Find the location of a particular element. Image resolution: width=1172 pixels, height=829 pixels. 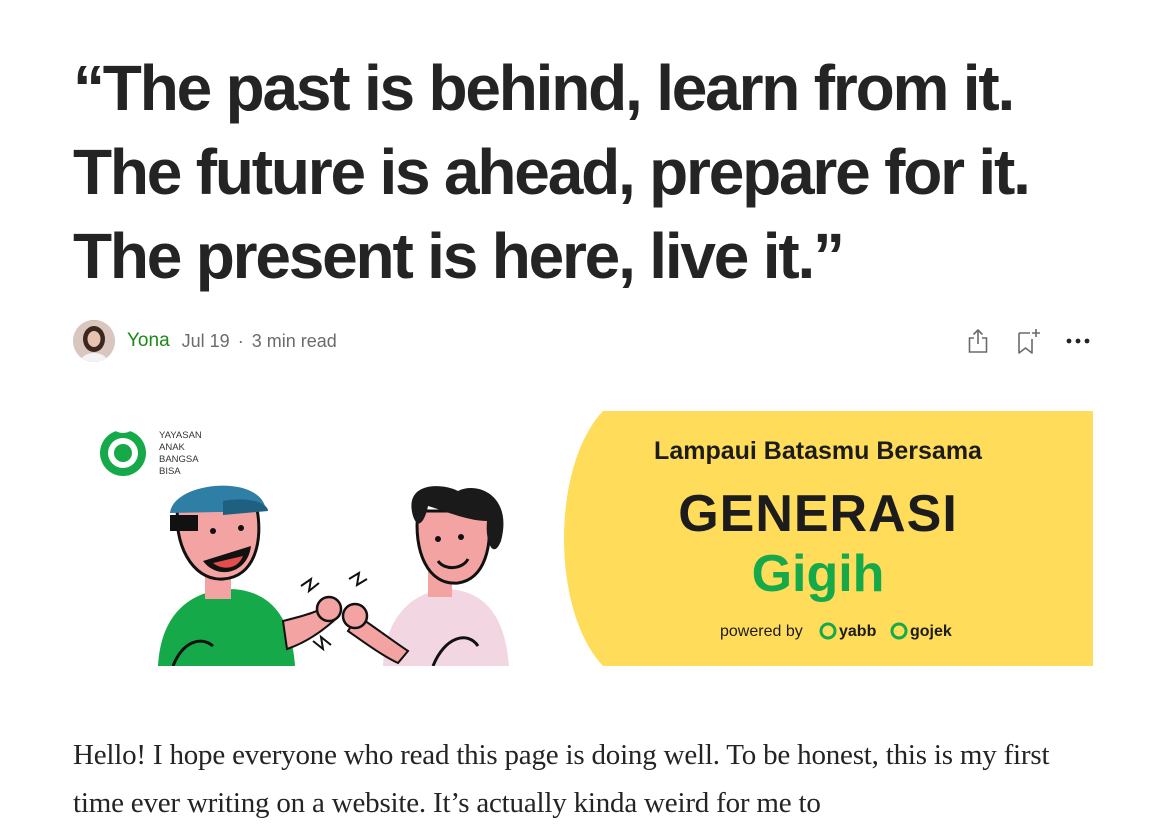

share-icon is located at coordinates (978, 341).